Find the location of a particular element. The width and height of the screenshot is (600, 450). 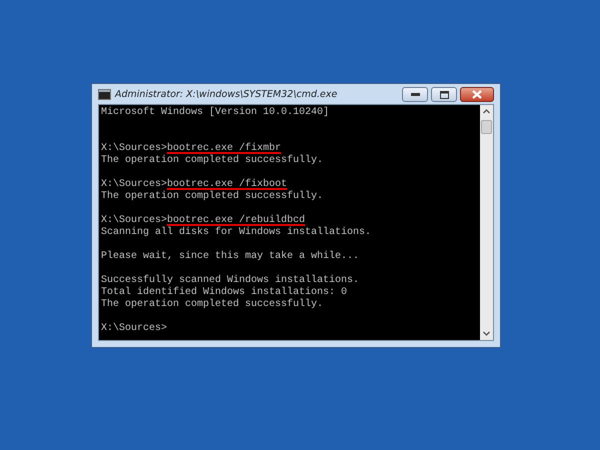

console-command: bootrec.exe /rebuildbcd is located at coordinates (236, 220).